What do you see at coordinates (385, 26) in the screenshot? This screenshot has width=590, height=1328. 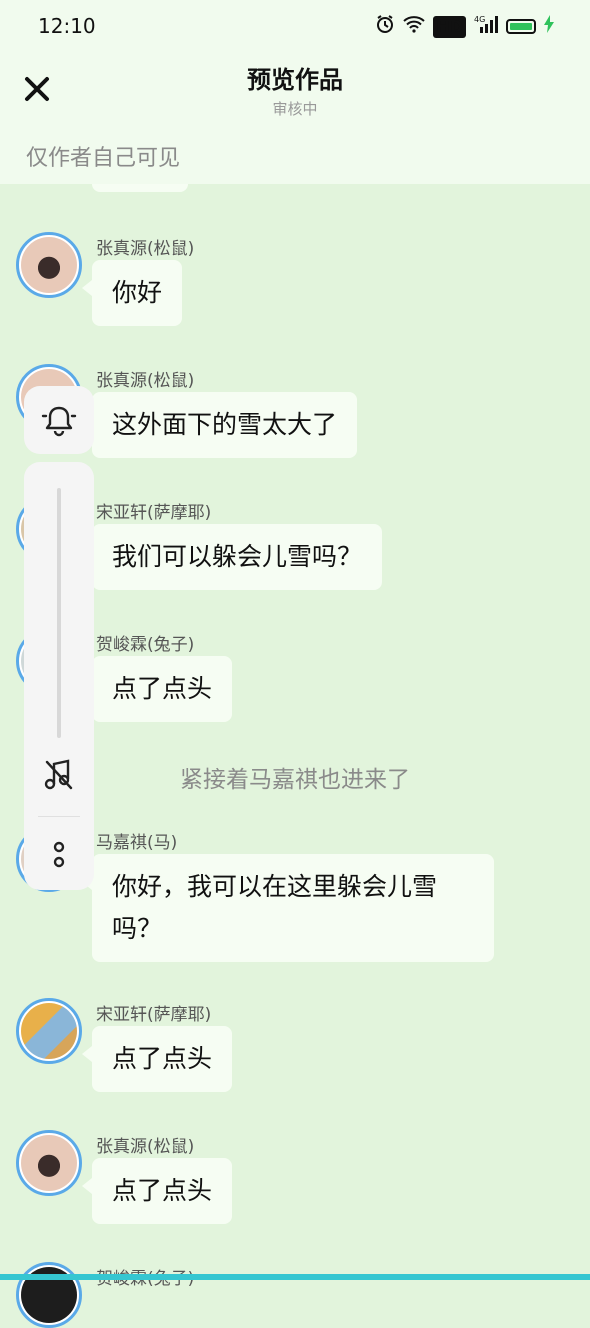 I see `alarm-icon` at bounding box center [385, 26].